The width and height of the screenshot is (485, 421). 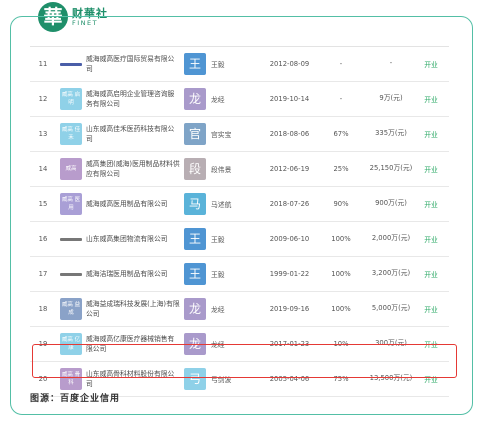 I want to click on row-index: 11, so click(x=43, y=64).